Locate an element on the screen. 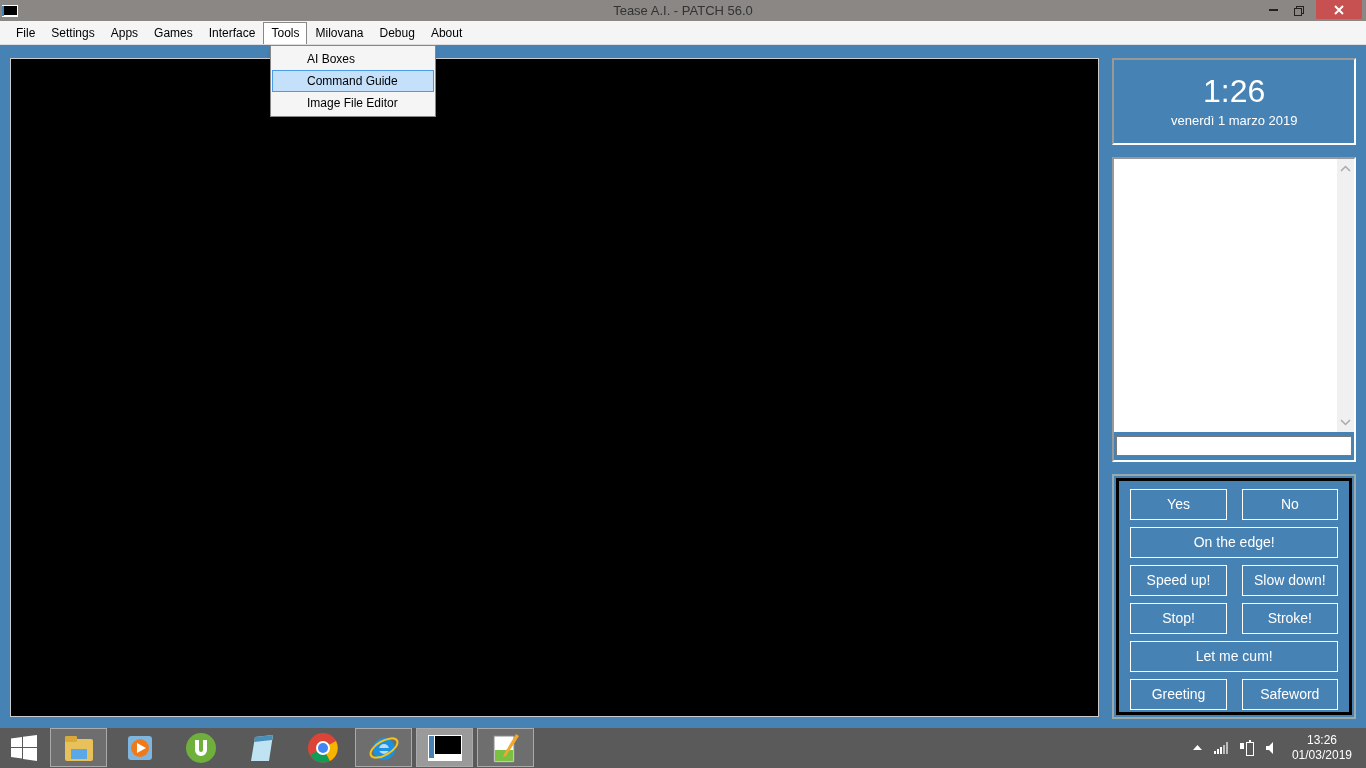 The image size is (1366, 768). response-button: No is located at coordinates (1289, 504).